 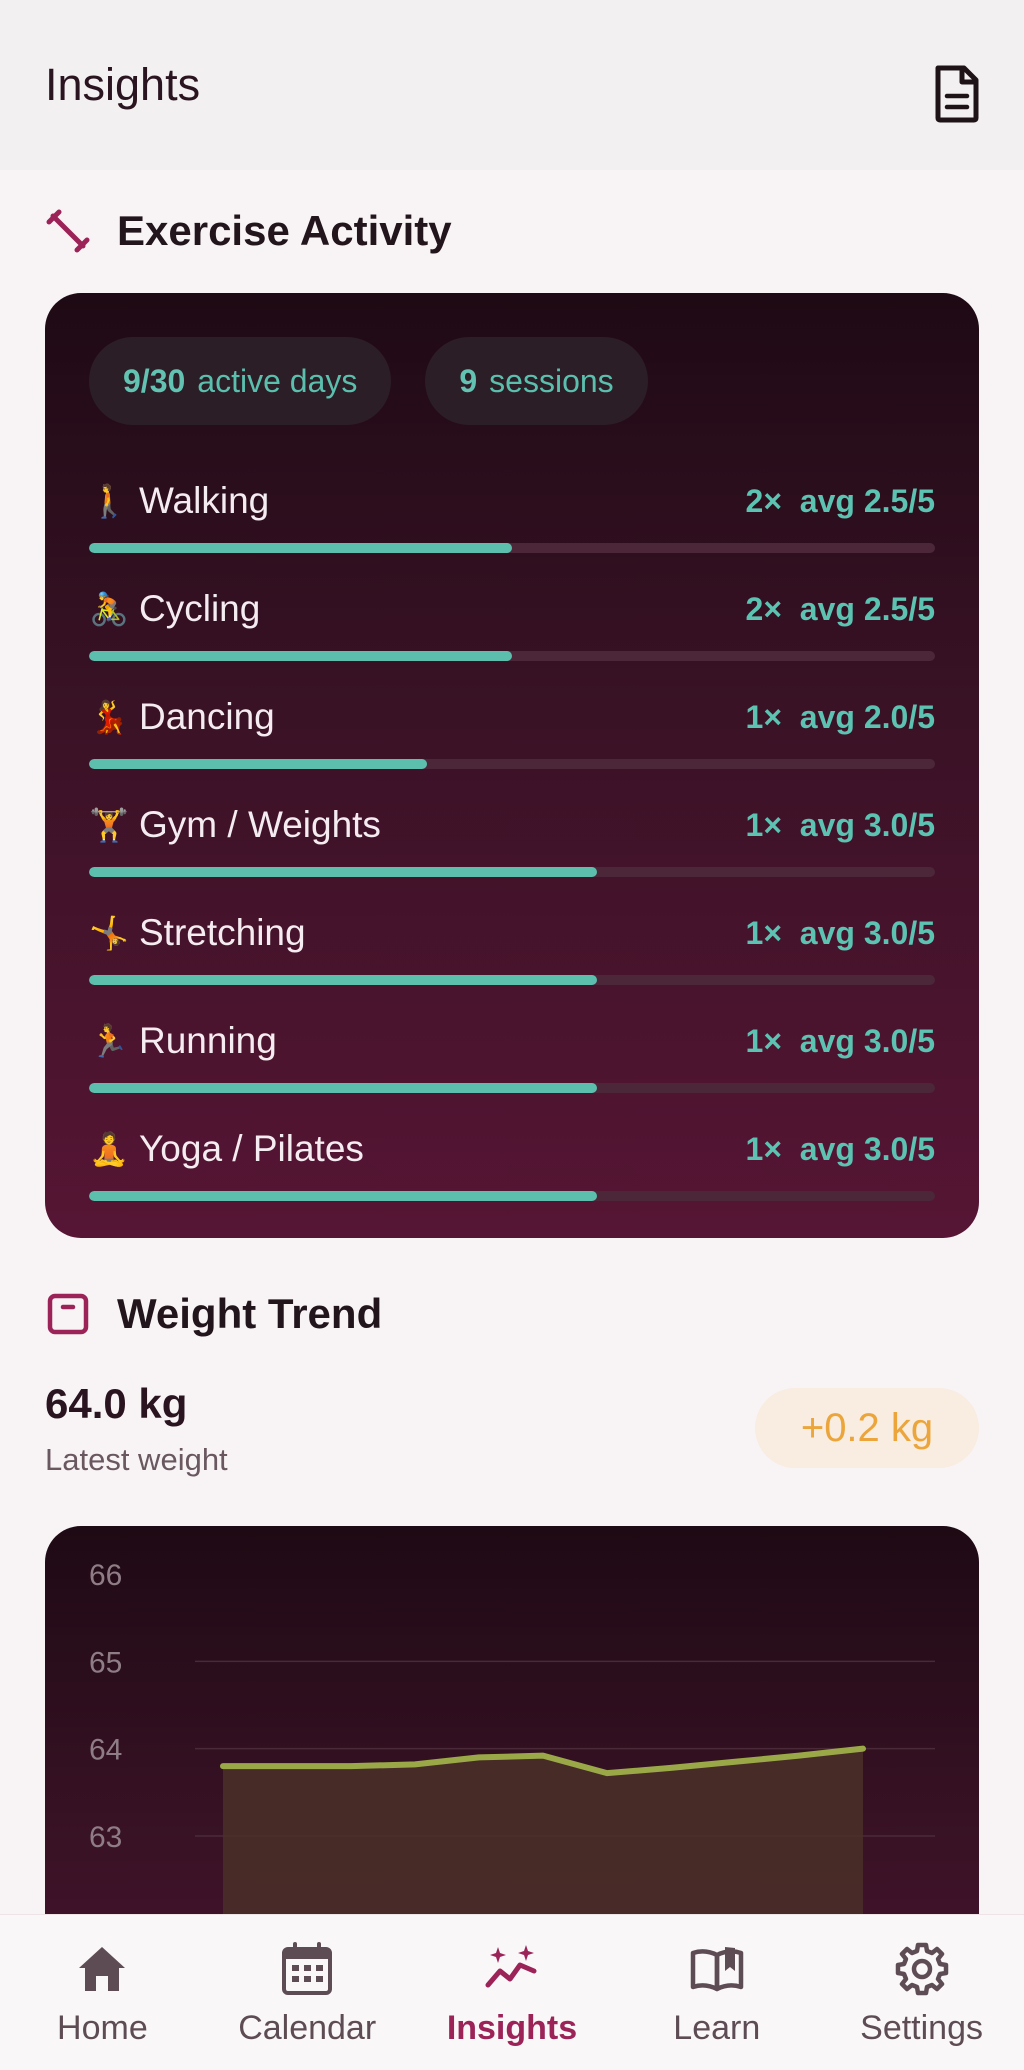 What do you see at coordinates (957, 94) in the screenshot?
I see `document-icon` at bounding box center [957, 94].